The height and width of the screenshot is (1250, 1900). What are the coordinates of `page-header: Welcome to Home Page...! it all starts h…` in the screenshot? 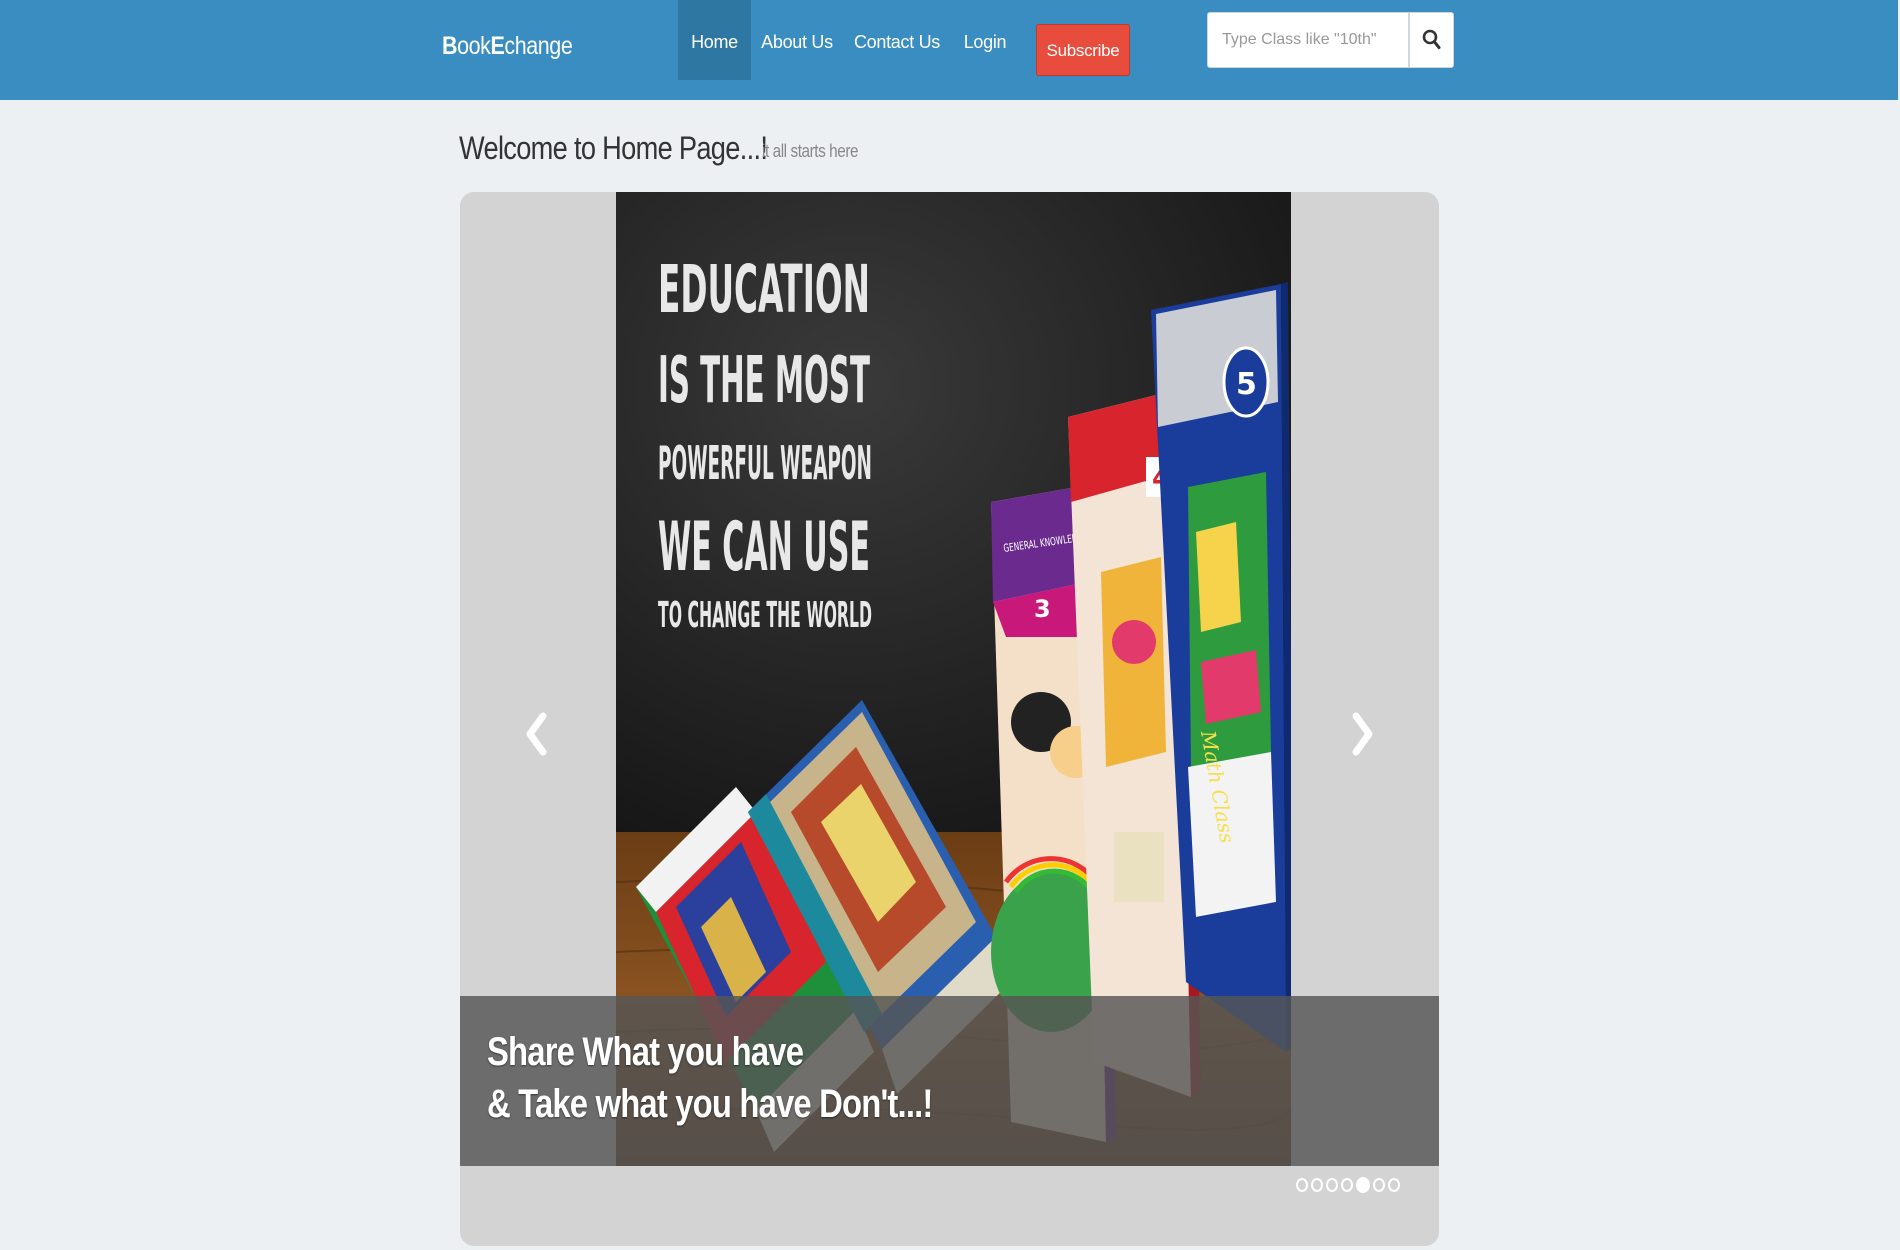 It's located at (659, 148).